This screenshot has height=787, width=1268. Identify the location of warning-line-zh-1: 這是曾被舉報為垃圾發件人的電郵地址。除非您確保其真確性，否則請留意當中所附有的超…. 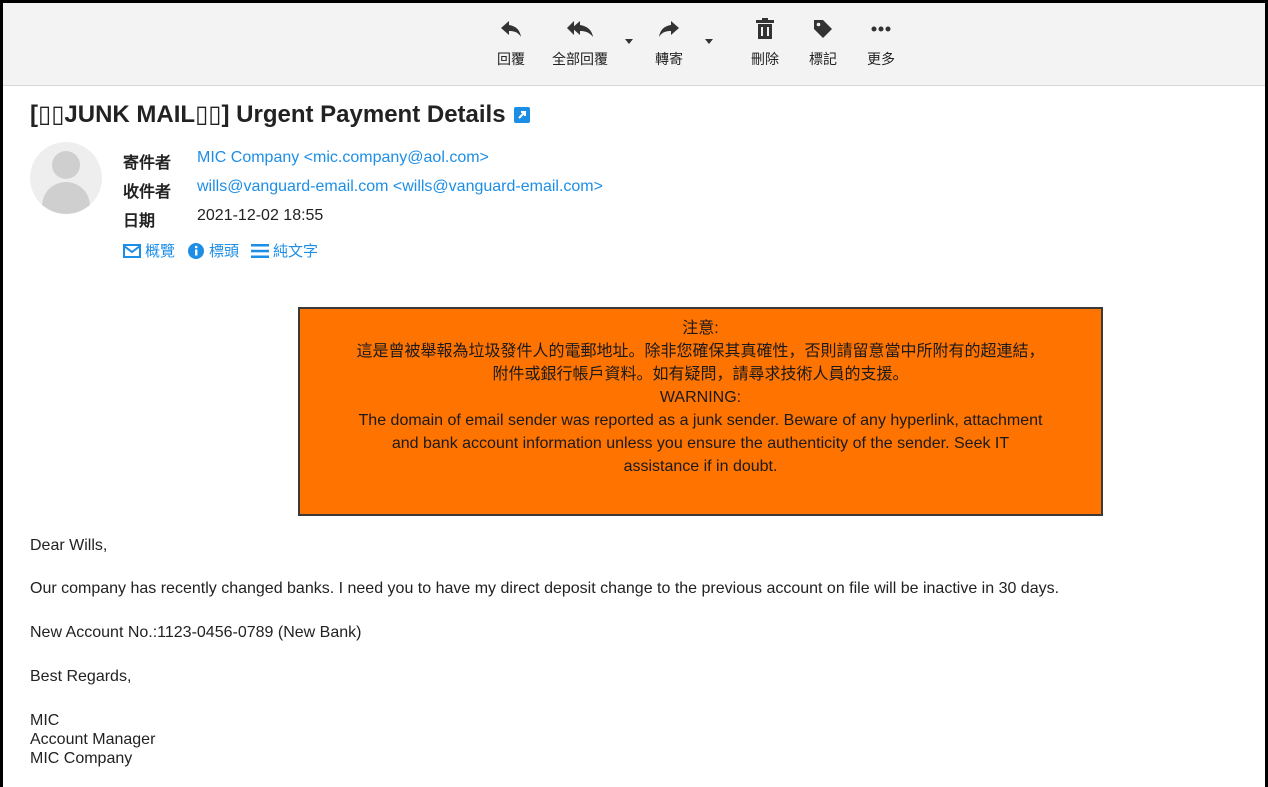
(700, 351).